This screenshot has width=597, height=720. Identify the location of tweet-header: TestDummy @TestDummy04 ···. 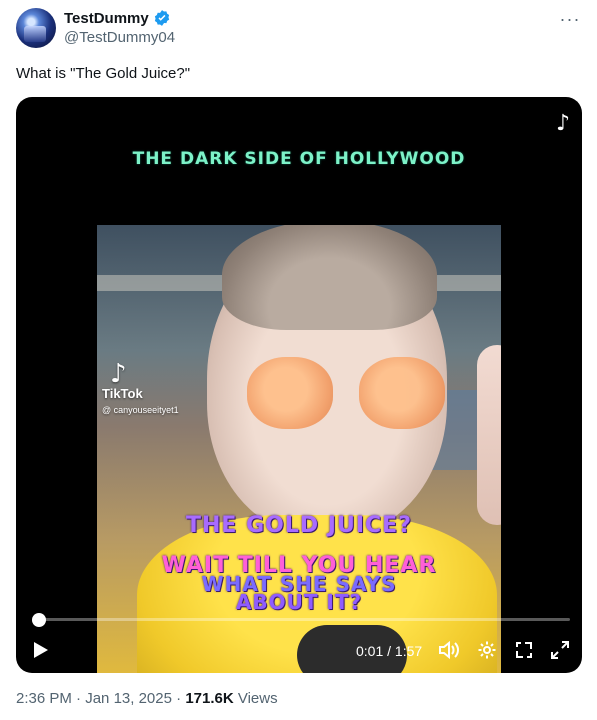
(298, 31).